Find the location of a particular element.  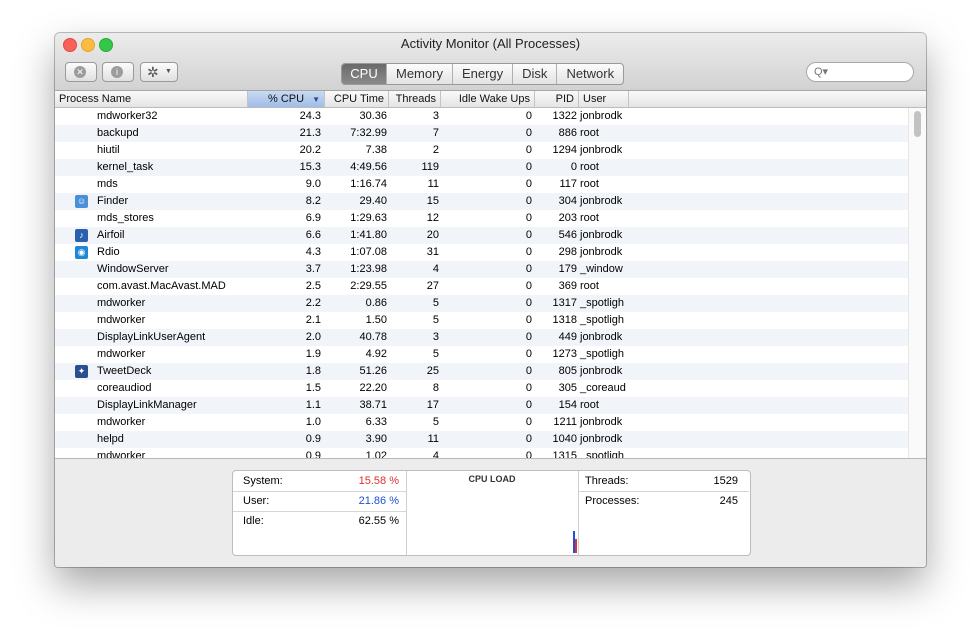

airfoil-icon: ♪ is located at coordinates (81, 235).